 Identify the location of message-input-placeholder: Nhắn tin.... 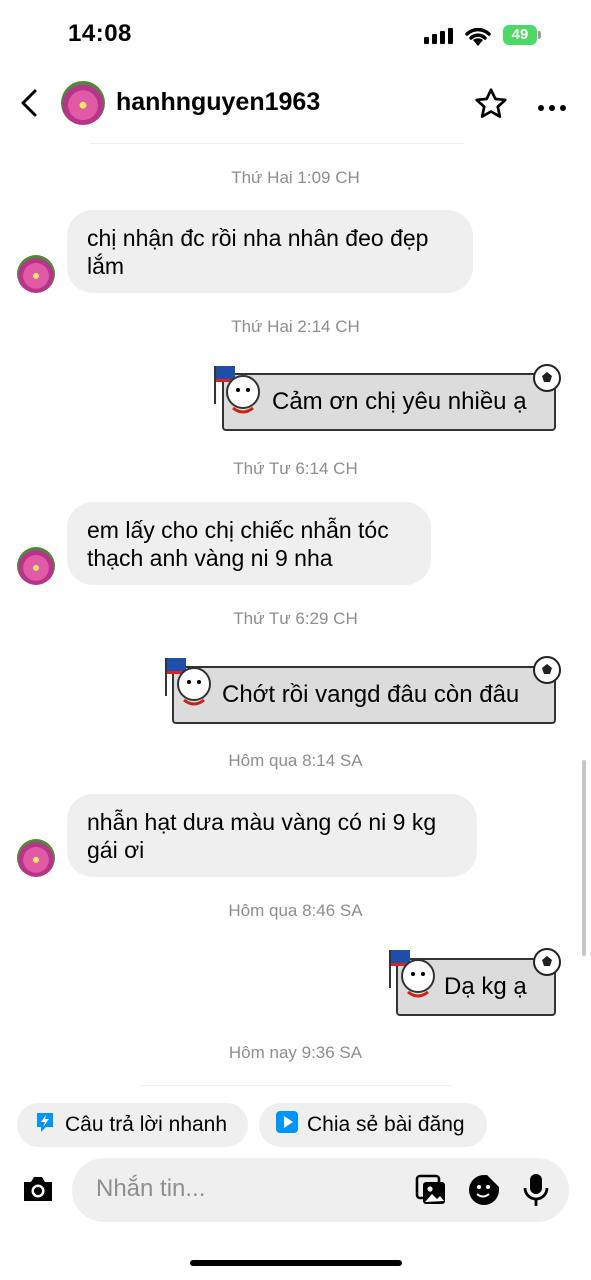
(151, 1188).